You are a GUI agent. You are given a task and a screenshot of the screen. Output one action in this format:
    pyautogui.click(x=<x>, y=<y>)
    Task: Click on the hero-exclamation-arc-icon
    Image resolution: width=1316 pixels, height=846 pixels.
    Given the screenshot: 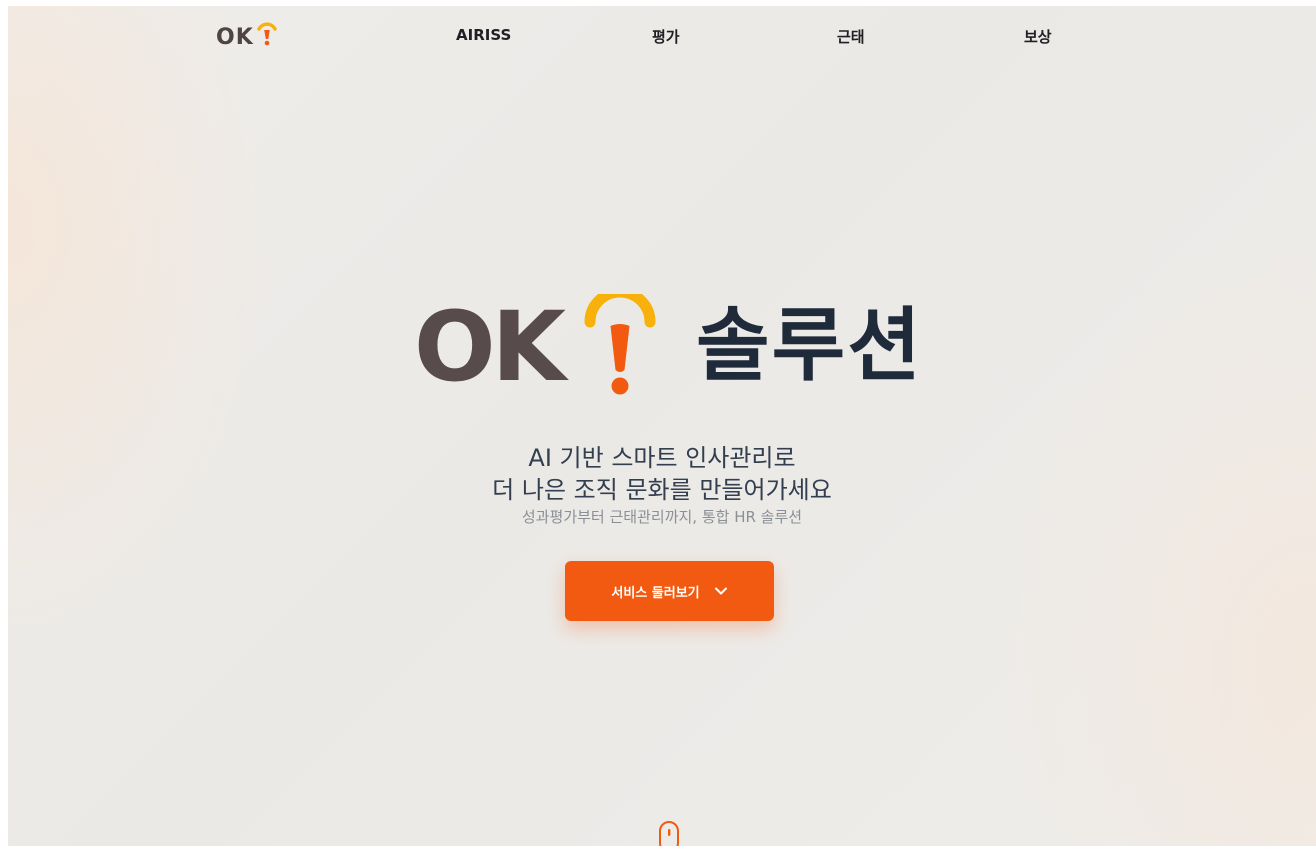 What is the action you would take?
    pyautogui.click(x=620, y=344)
    